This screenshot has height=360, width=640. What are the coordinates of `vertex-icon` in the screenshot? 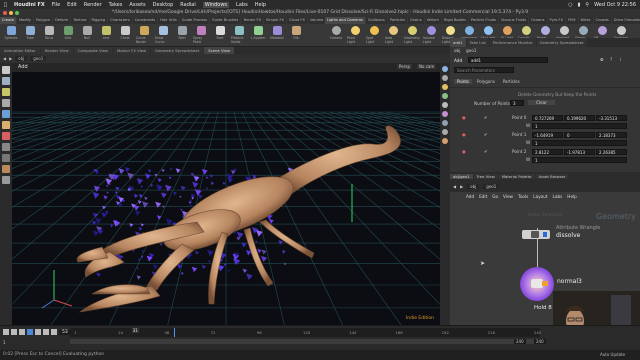 It's located at (445, 141).